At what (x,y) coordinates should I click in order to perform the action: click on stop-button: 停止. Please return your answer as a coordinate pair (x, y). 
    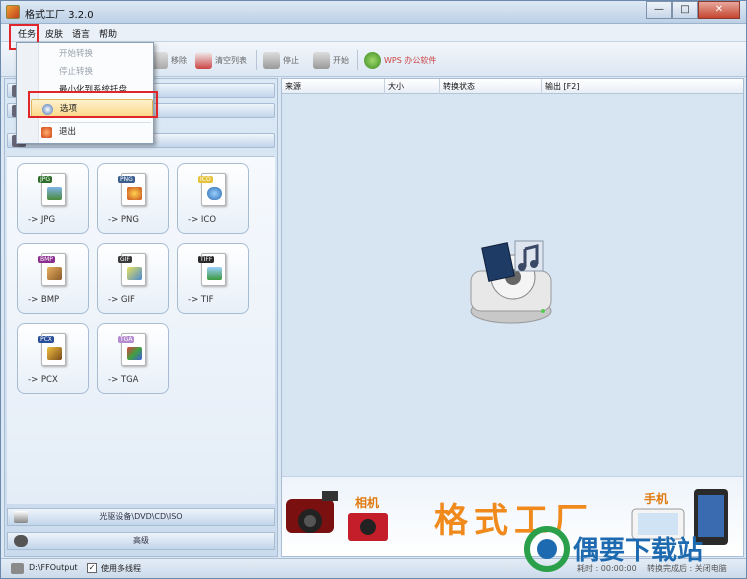
    Looking at the image, I should click on (281, 60).